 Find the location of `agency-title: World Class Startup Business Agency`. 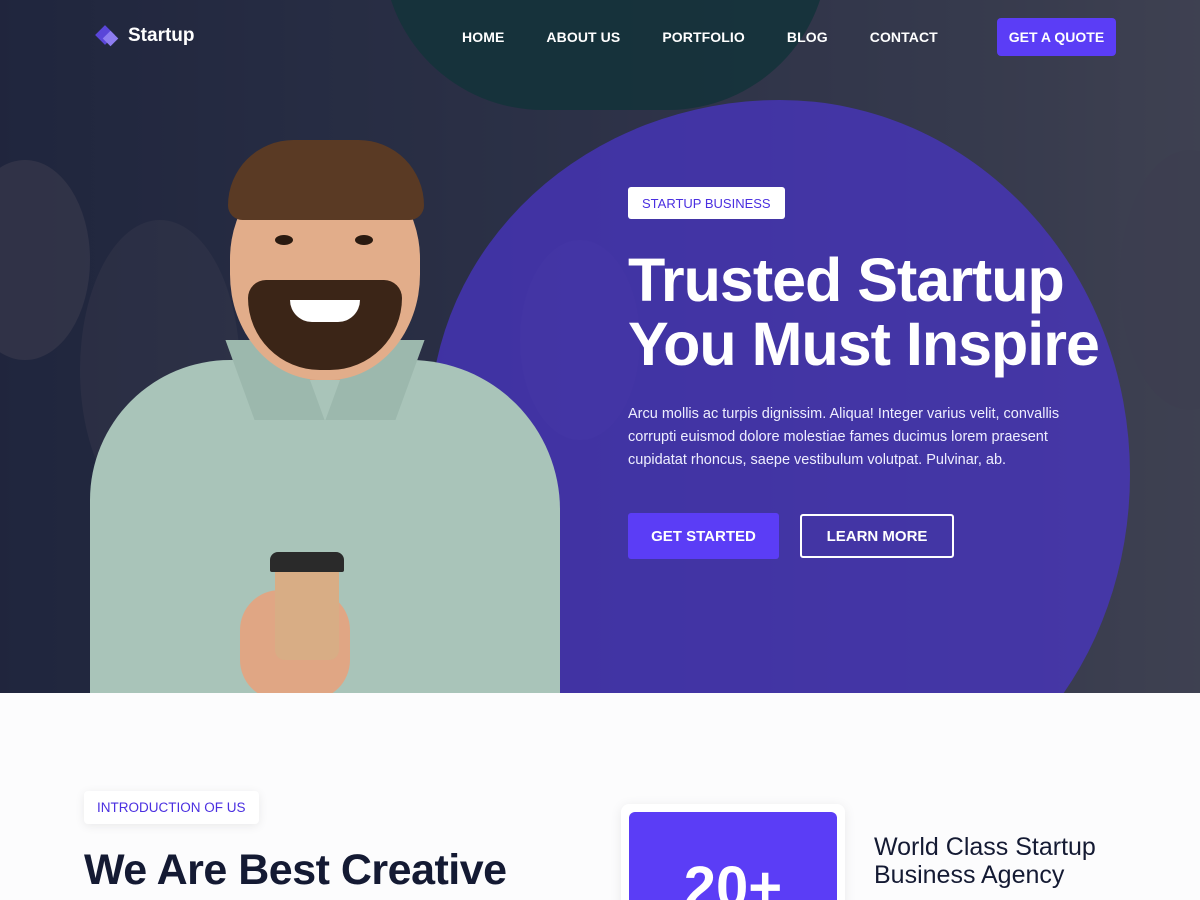

agency-title: World Class Startup Business Agency is located at coordinates (985, 861).